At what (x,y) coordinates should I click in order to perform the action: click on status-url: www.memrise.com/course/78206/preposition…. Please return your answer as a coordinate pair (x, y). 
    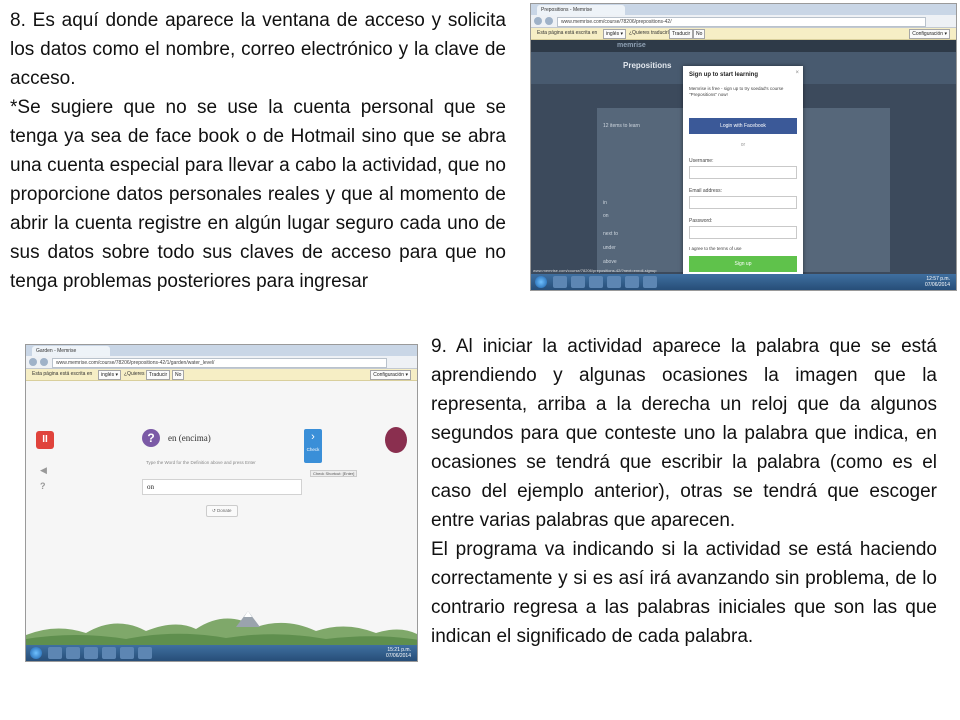
    Looking at the image, I should click on (595, 270).